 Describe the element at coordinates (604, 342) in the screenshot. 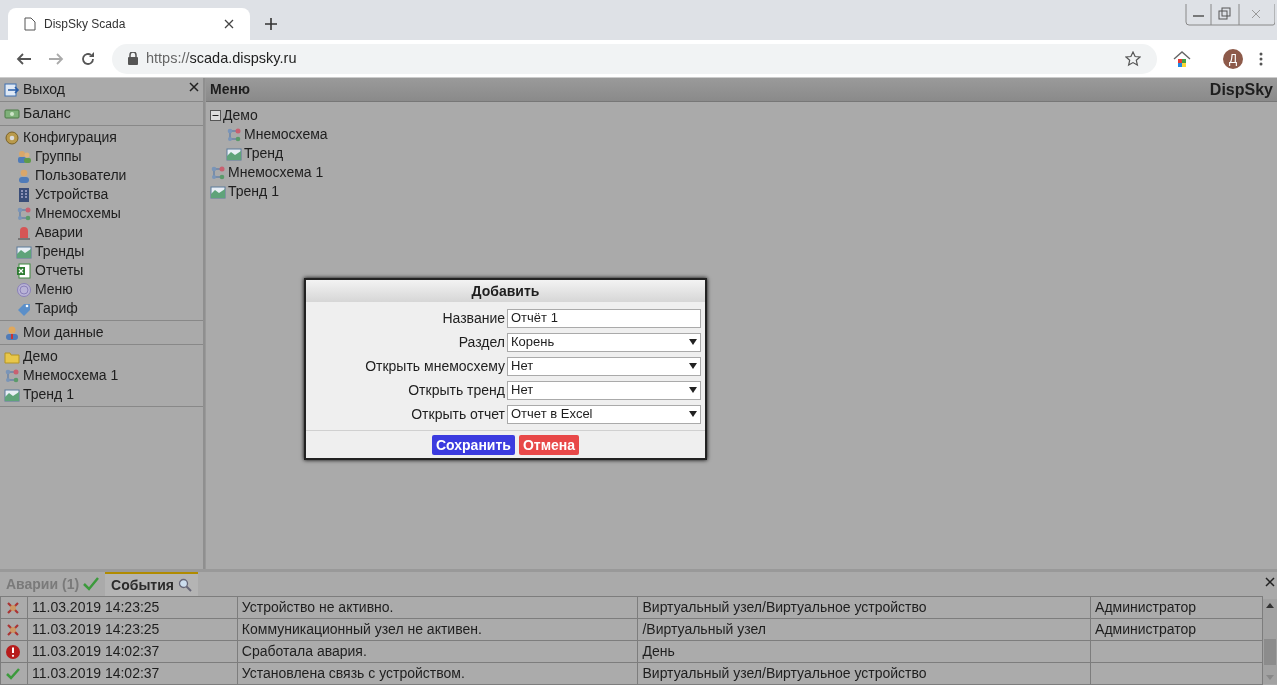

I see `select-field: Корень` at that location.